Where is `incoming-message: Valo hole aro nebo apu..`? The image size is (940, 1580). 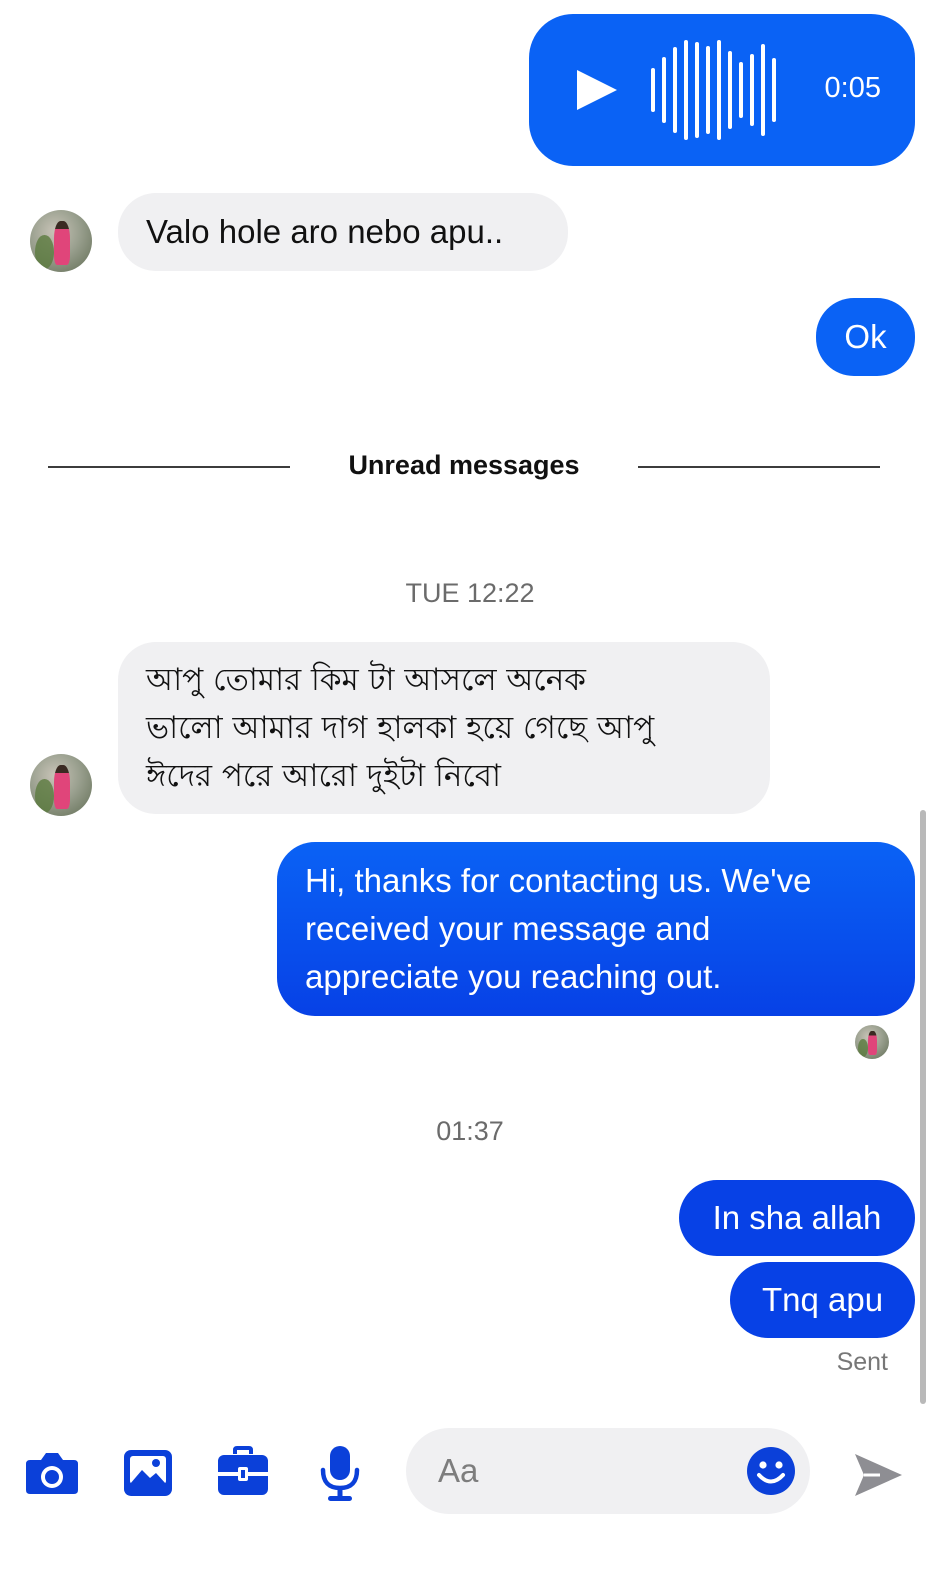
incoming-message: Valo hole aro nebo apu.. is located at coordinates (343, 232).